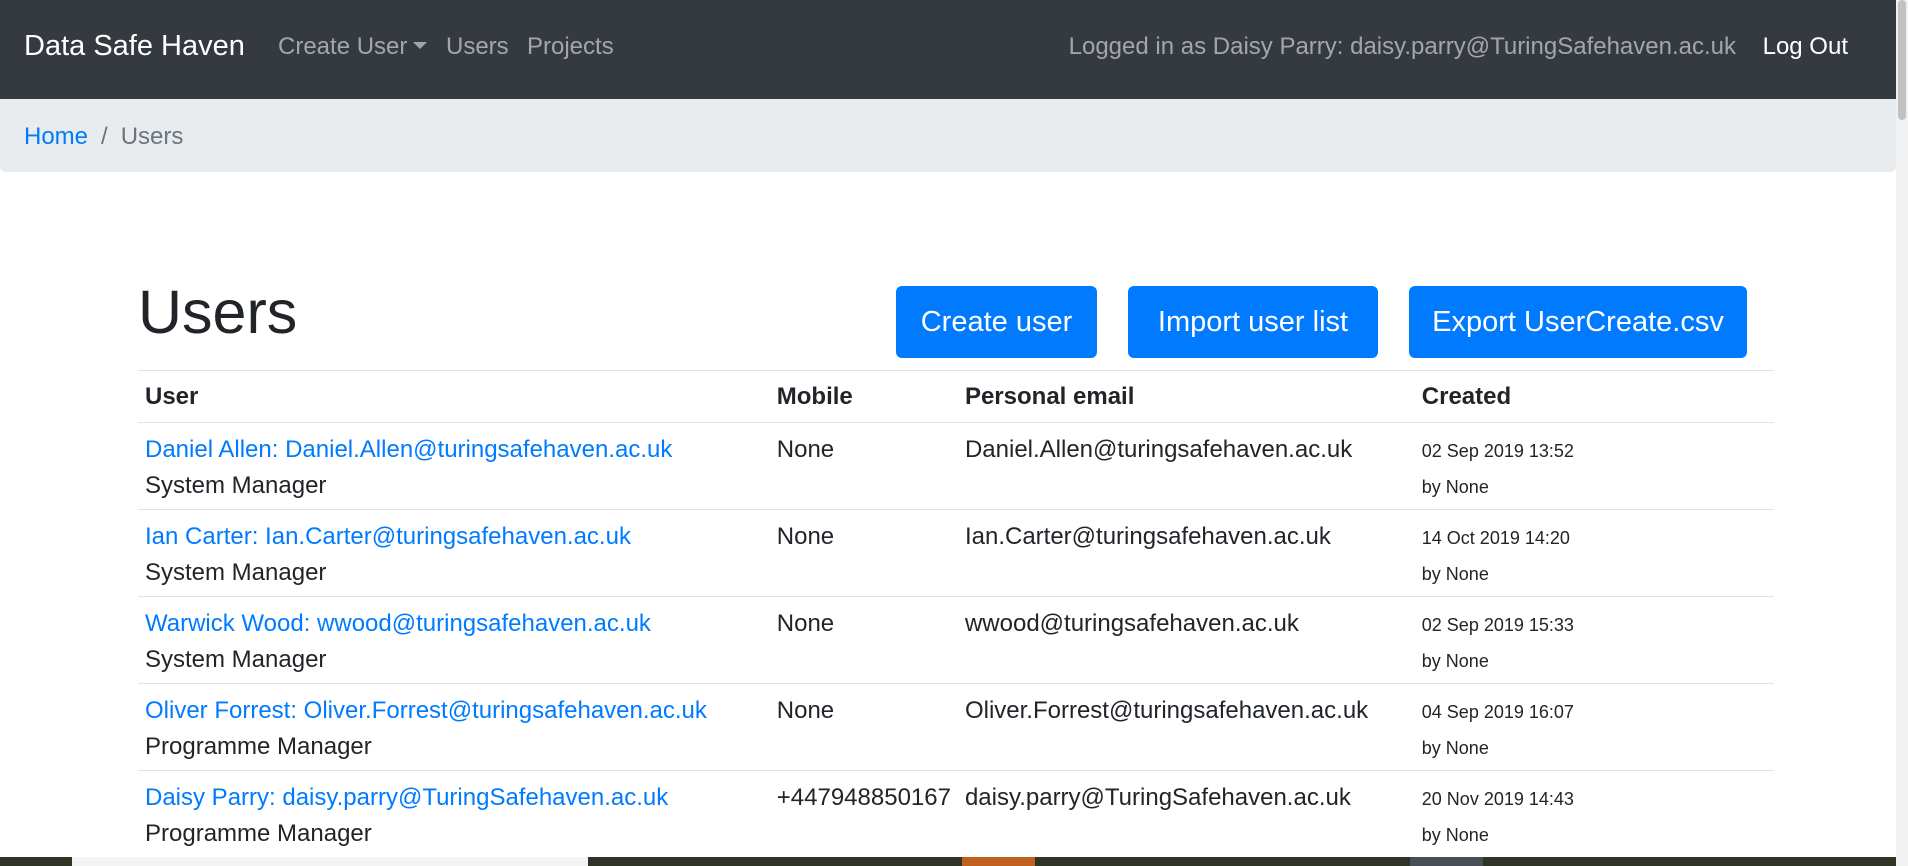 This screenshot has height=866, width=1908. I want to click on personal-email-cell: Daniel.Allen@turingsafehaven.ac.uk, so click(1186, 466).